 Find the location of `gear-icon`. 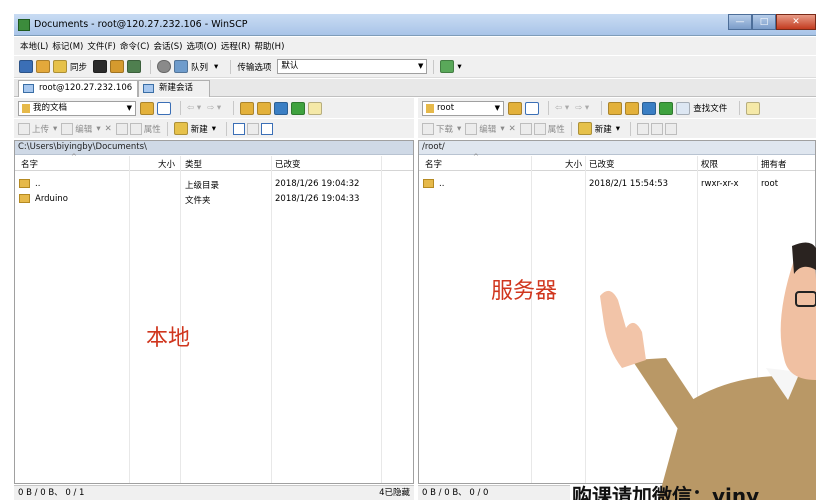

gear-icon is located at coordinates (164, 66).